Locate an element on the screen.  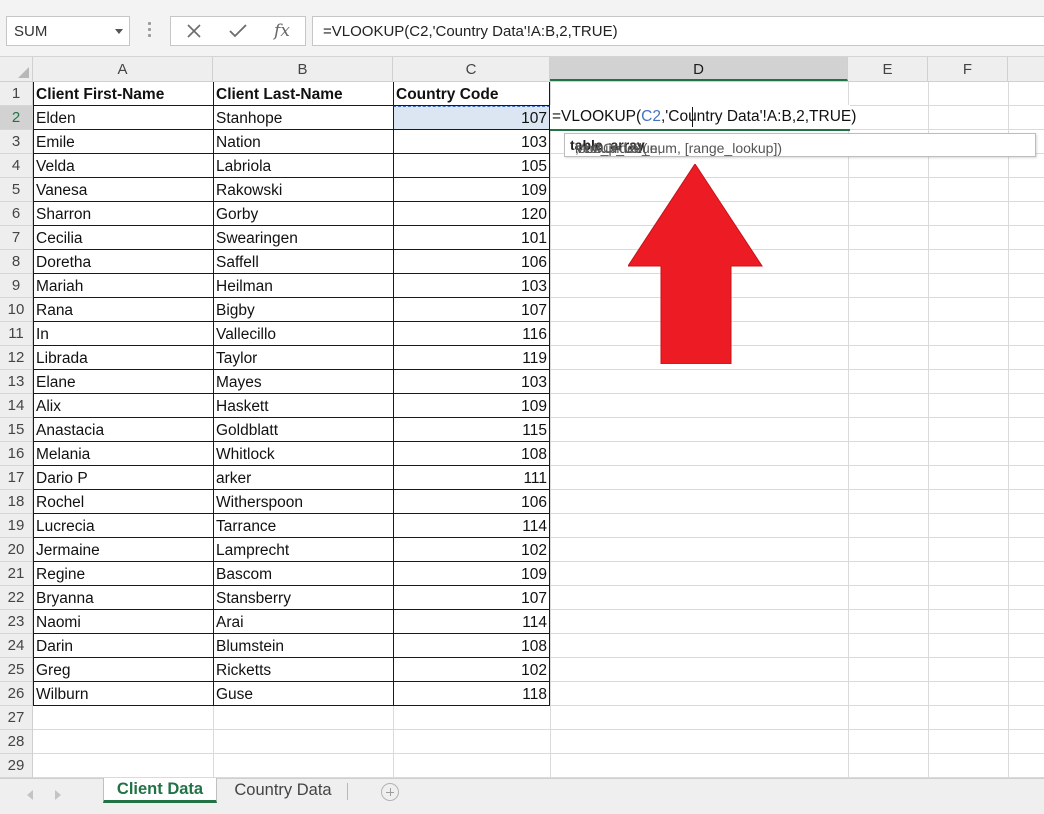
table-cell: Labriola is located at coordinates (303, 166).